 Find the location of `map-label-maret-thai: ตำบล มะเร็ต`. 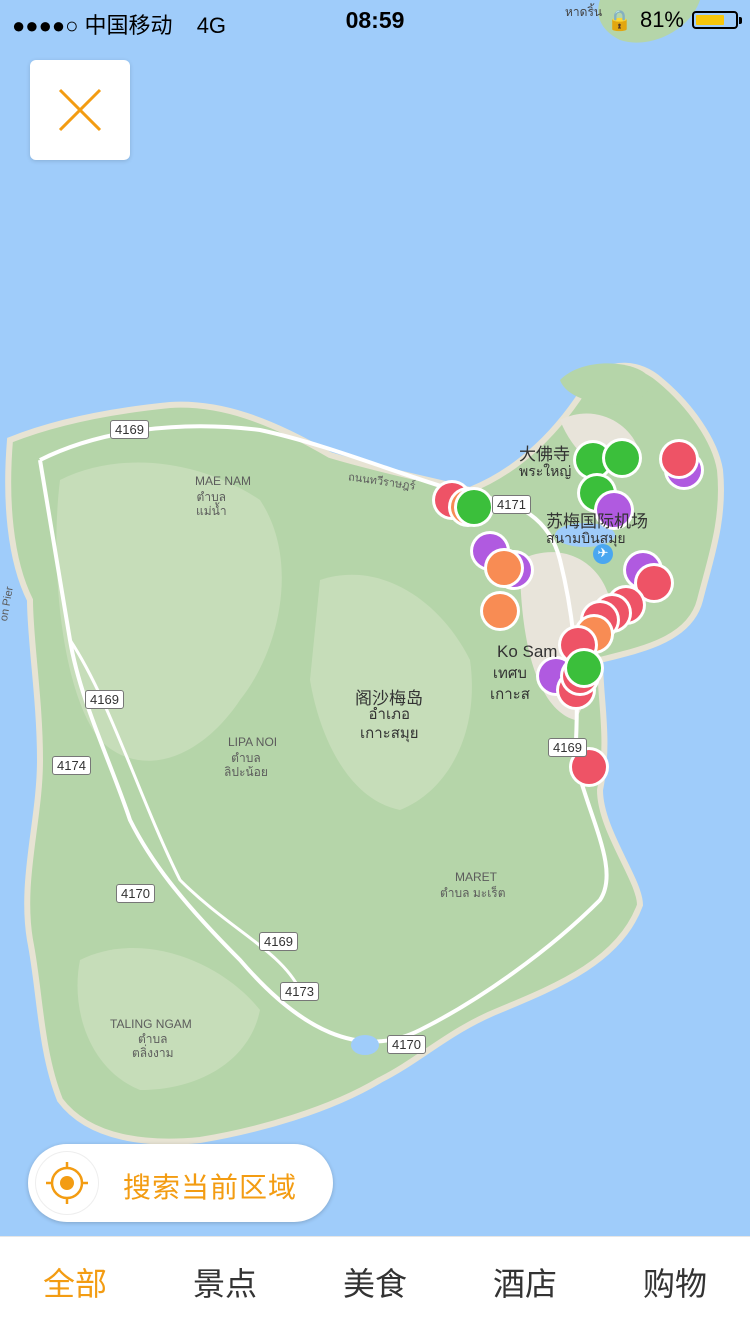

map-label-maret-thai: ตำบล มะเร็ต is located at coordinates (473, 893).